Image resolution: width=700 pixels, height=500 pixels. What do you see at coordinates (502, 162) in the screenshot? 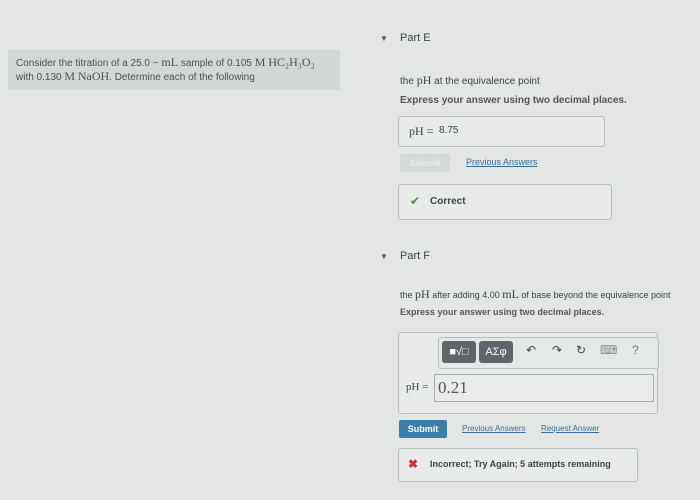
I see `part-e-previous-answers-link: Previous Answers` at bounding box center [502, 162].